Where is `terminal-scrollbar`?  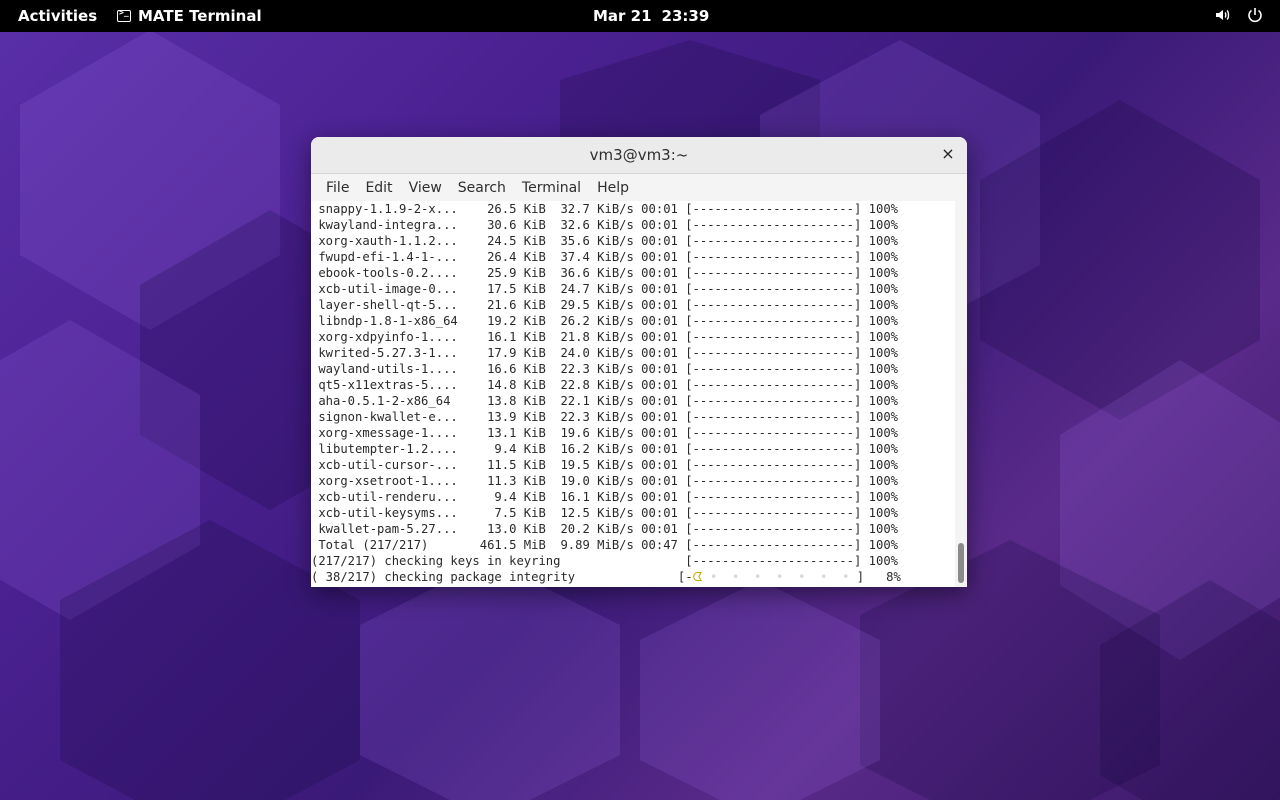 terminal-scrollbar is located at coordinates (961, 394).